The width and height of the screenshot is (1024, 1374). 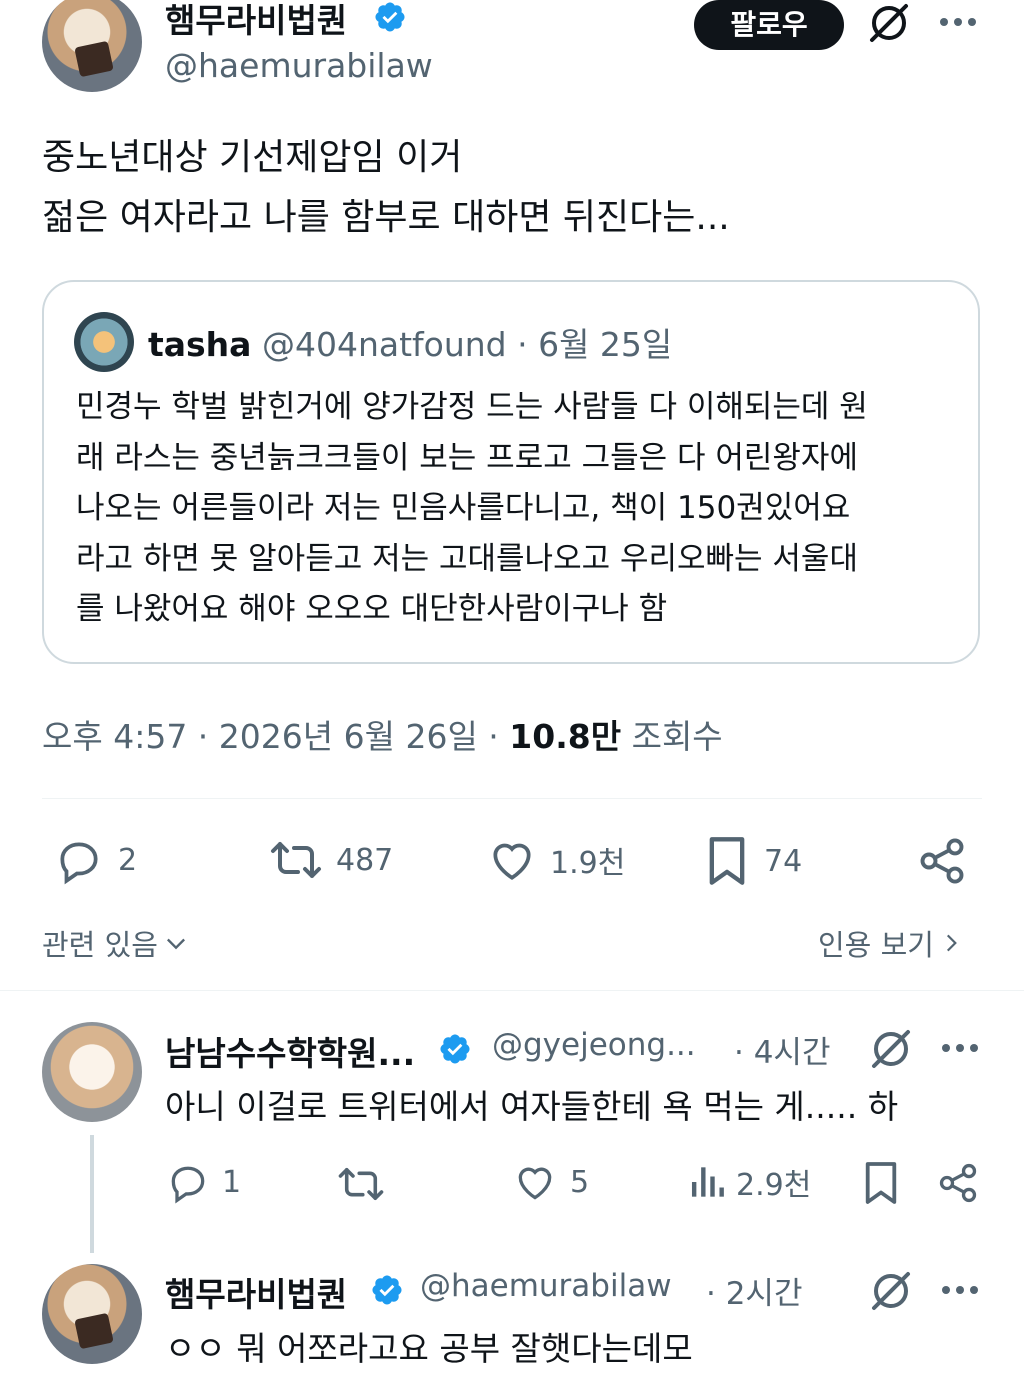 I want to click on tweet-timestamp: 오후 4:57 · 2026년 6월 26일 ·, so click(x=270, y=736).